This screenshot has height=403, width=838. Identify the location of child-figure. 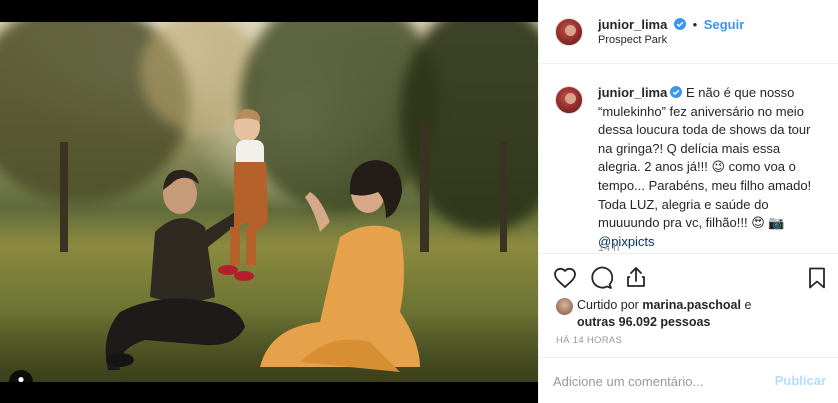
(243, 195).